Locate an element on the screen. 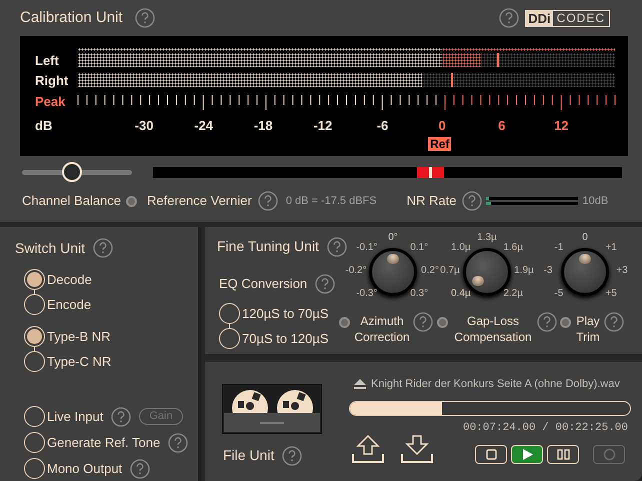 This screenshot has width=642, height=481. option-label: Type-B NR is located at coordinates (79, 337).